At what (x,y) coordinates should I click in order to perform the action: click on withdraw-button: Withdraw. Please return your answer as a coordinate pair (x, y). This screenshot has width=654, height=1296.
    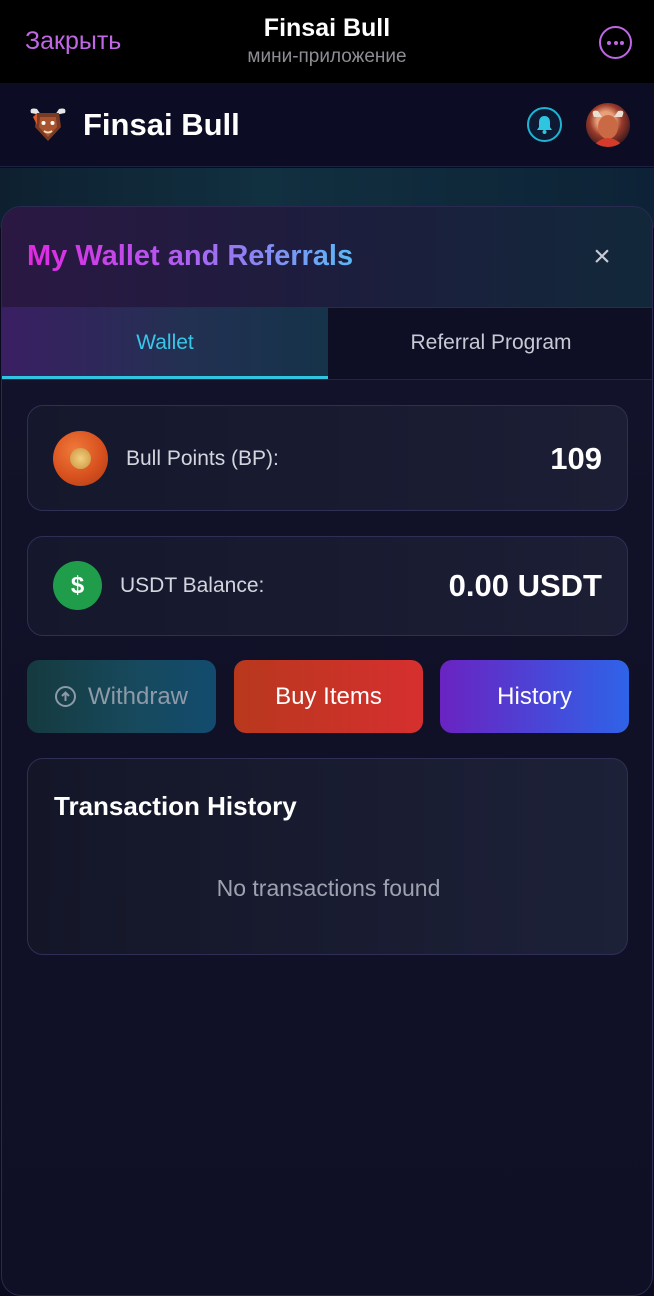
    Looking at the image, I should click on (121, 696).